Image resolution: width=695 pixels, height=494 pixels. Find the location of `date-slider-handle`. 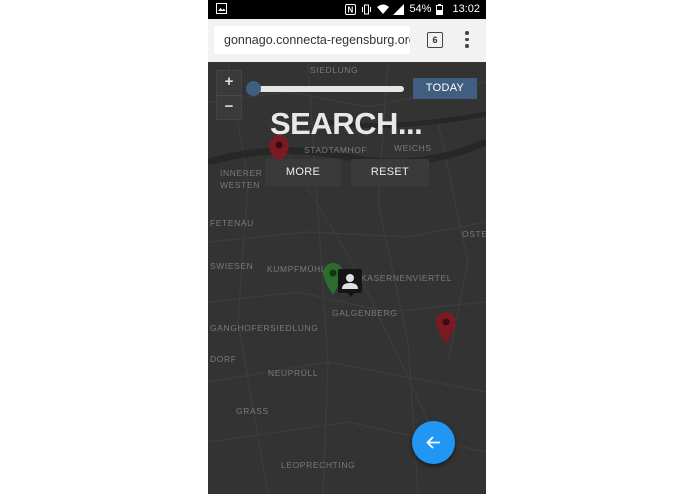

date-slider-handle is located at coordinates (253, 88).